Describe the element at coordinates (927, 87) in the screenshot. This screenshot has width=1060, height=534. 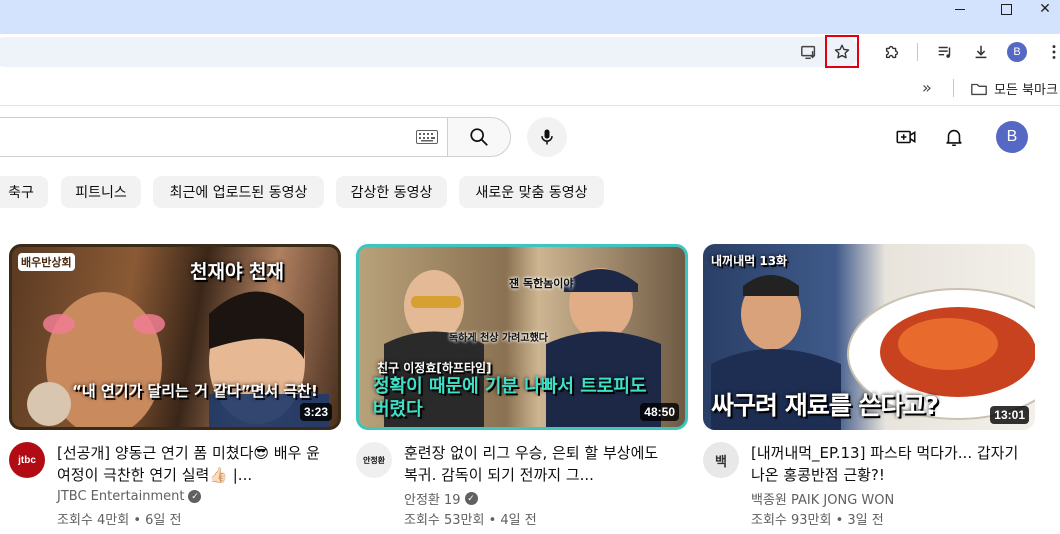
I see `bookmarks-overflow-button: »` at that location.